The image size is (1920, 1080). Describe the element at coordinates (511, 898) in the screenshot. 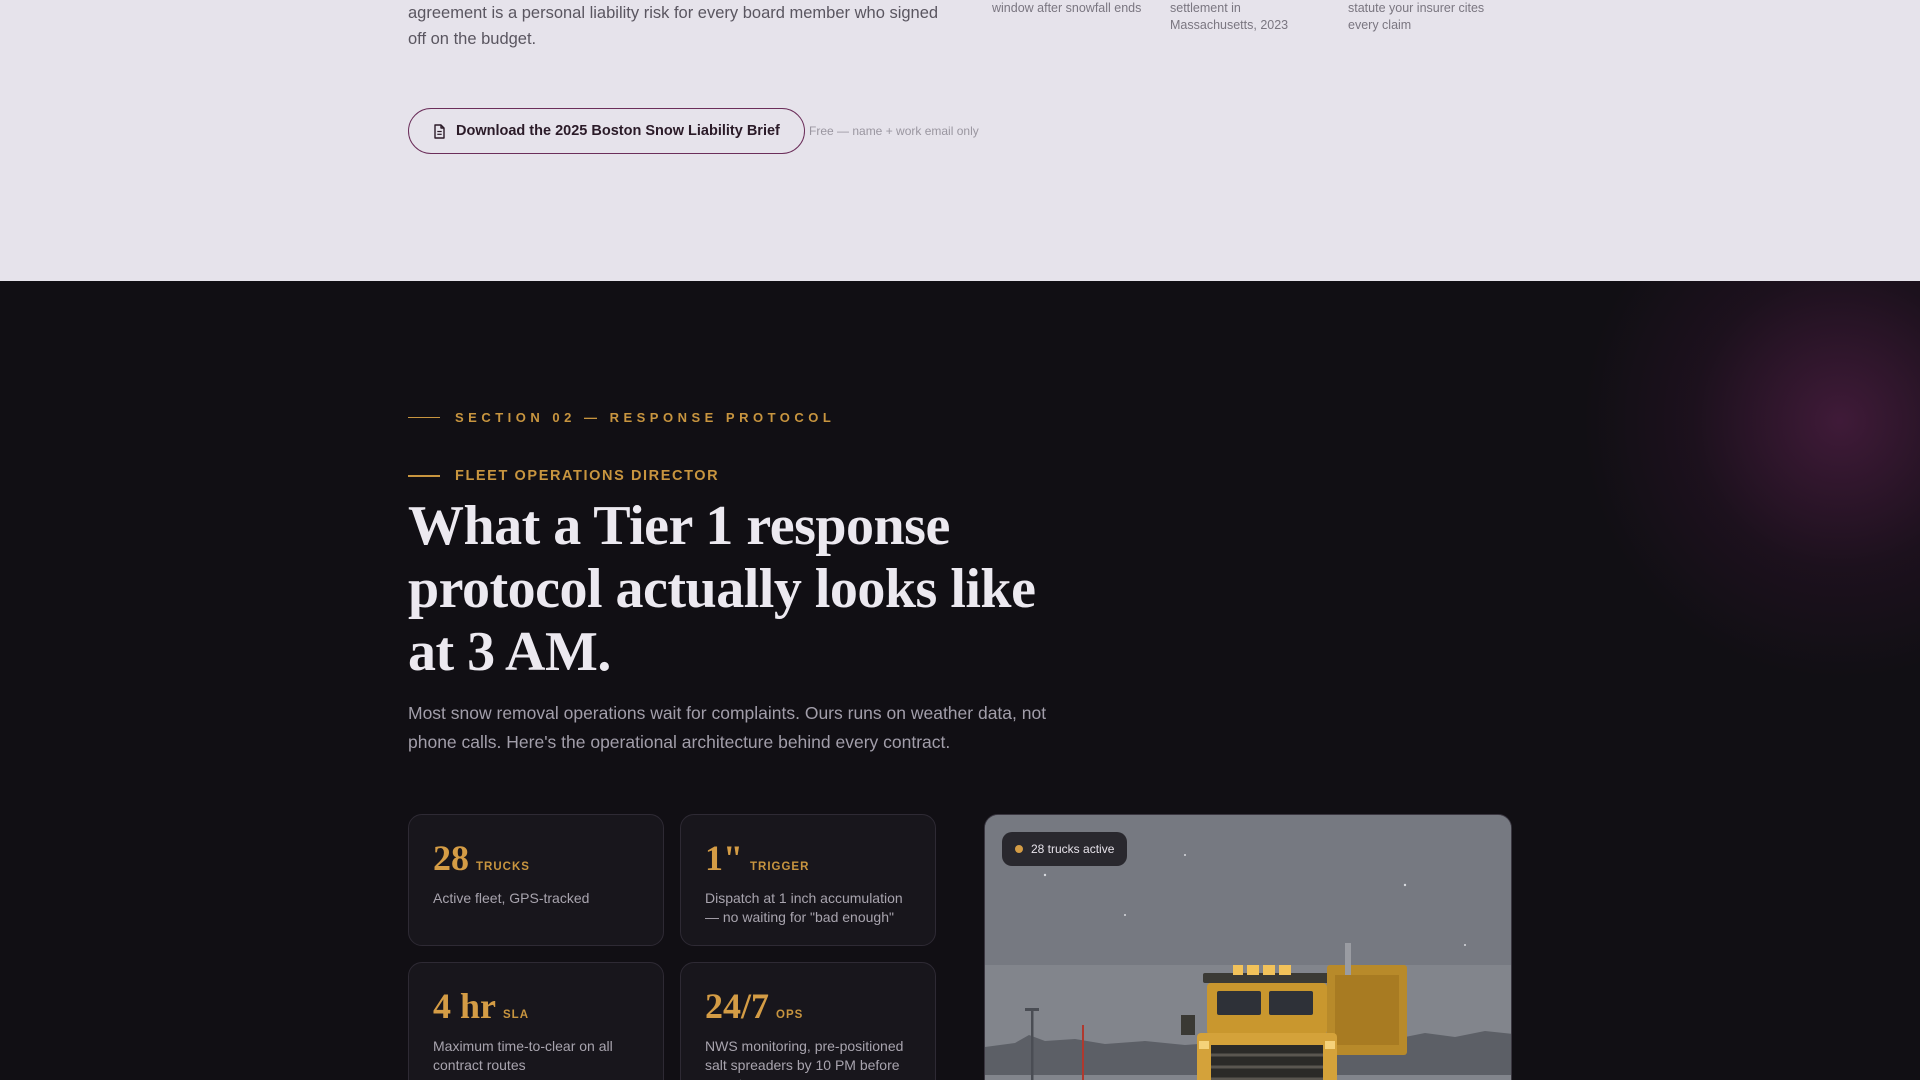

I see `stat-description: Active fleet, GPS-tracked` at that location.